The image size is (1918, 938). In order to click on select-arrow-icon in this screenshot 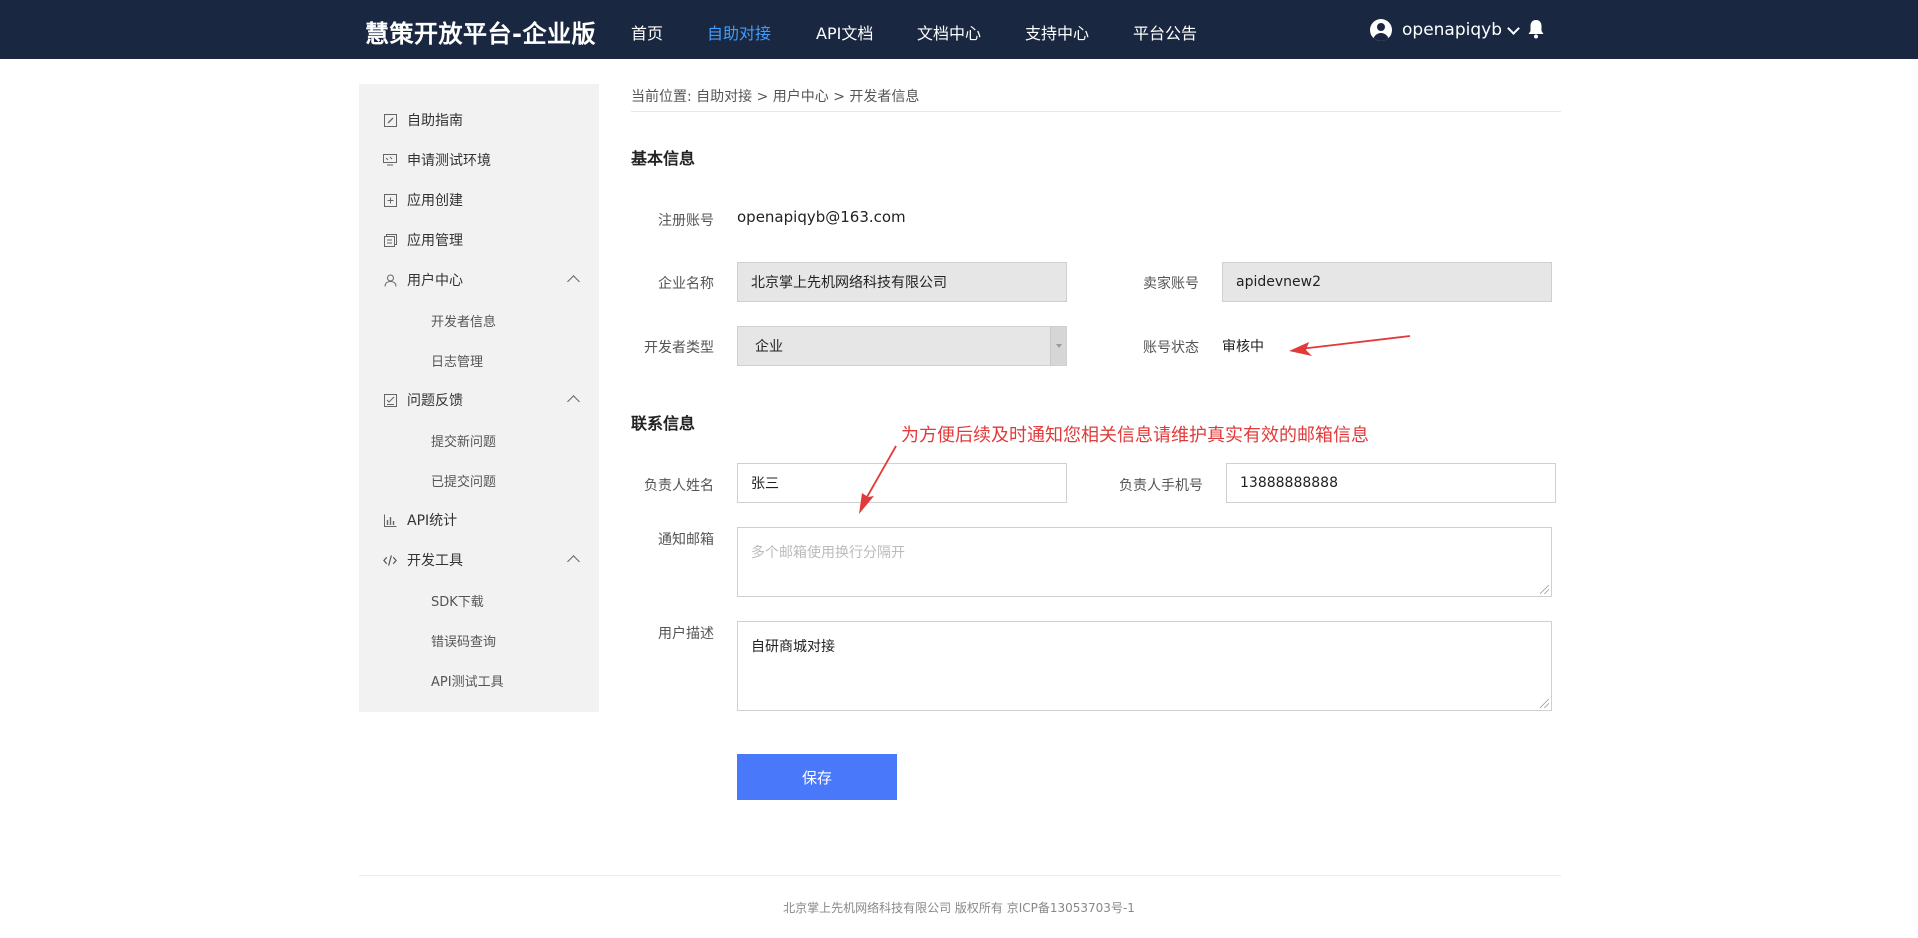, I will do `click(1058, 346)`.